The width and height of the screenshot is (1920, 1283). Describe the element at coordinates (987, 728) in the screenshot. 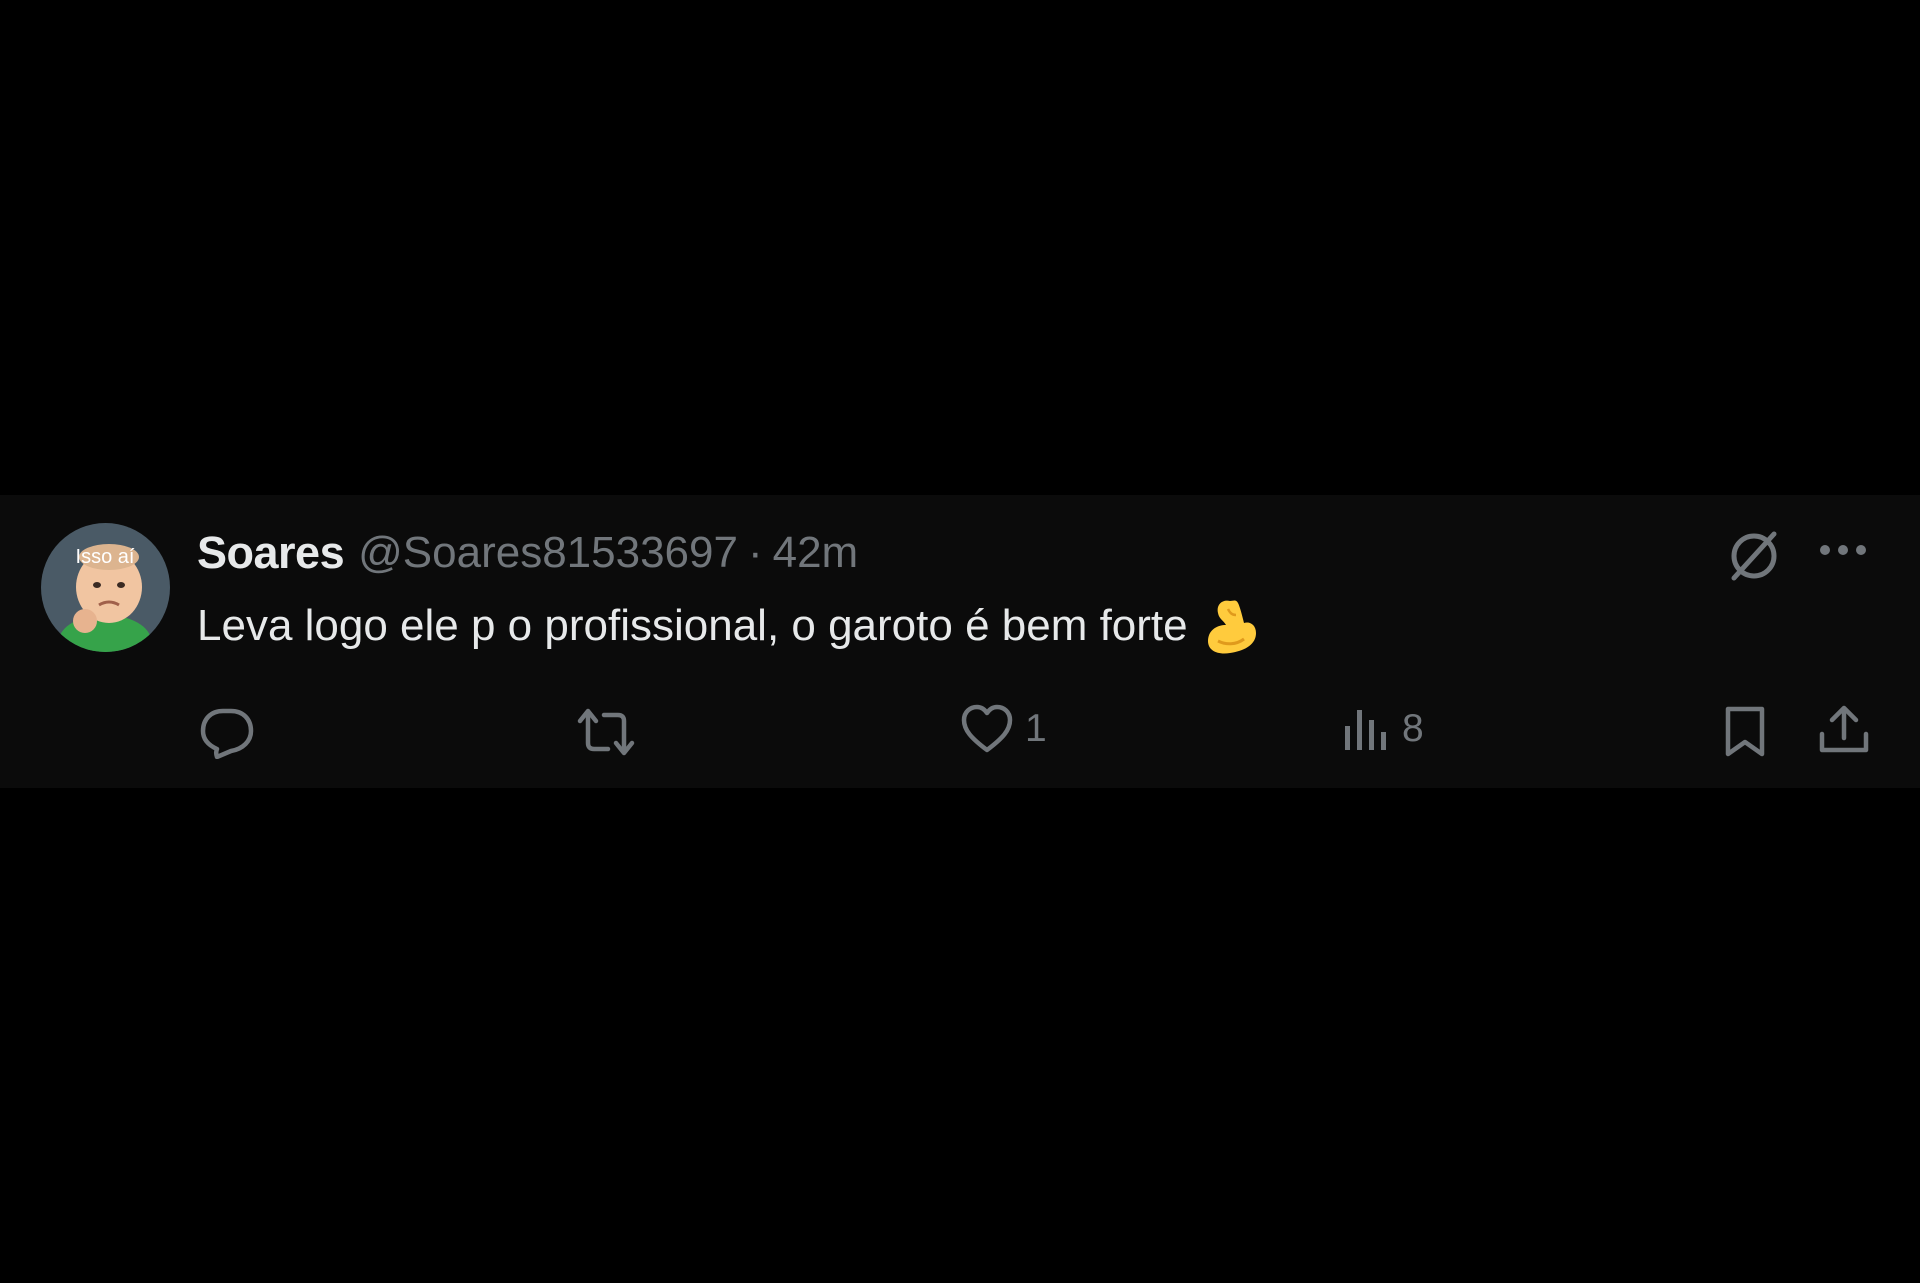

I see `heart-icon` at that location.